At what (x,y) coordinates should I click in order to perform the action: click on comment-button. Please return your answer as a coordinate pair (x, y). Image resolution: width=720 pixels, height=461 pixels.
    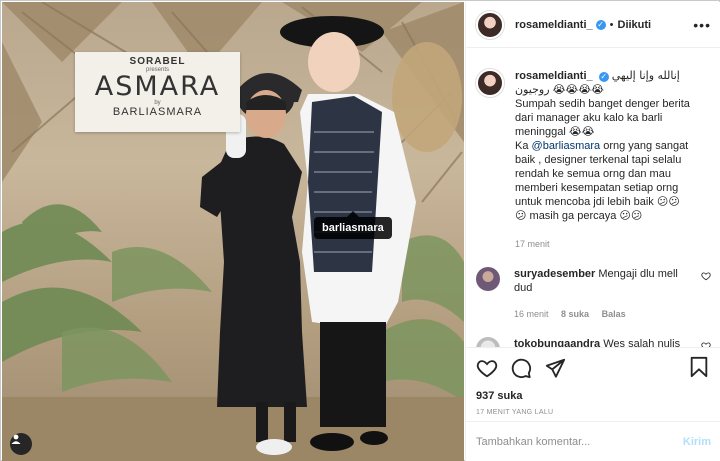
    Looking at the image, I should click on (521, 368).